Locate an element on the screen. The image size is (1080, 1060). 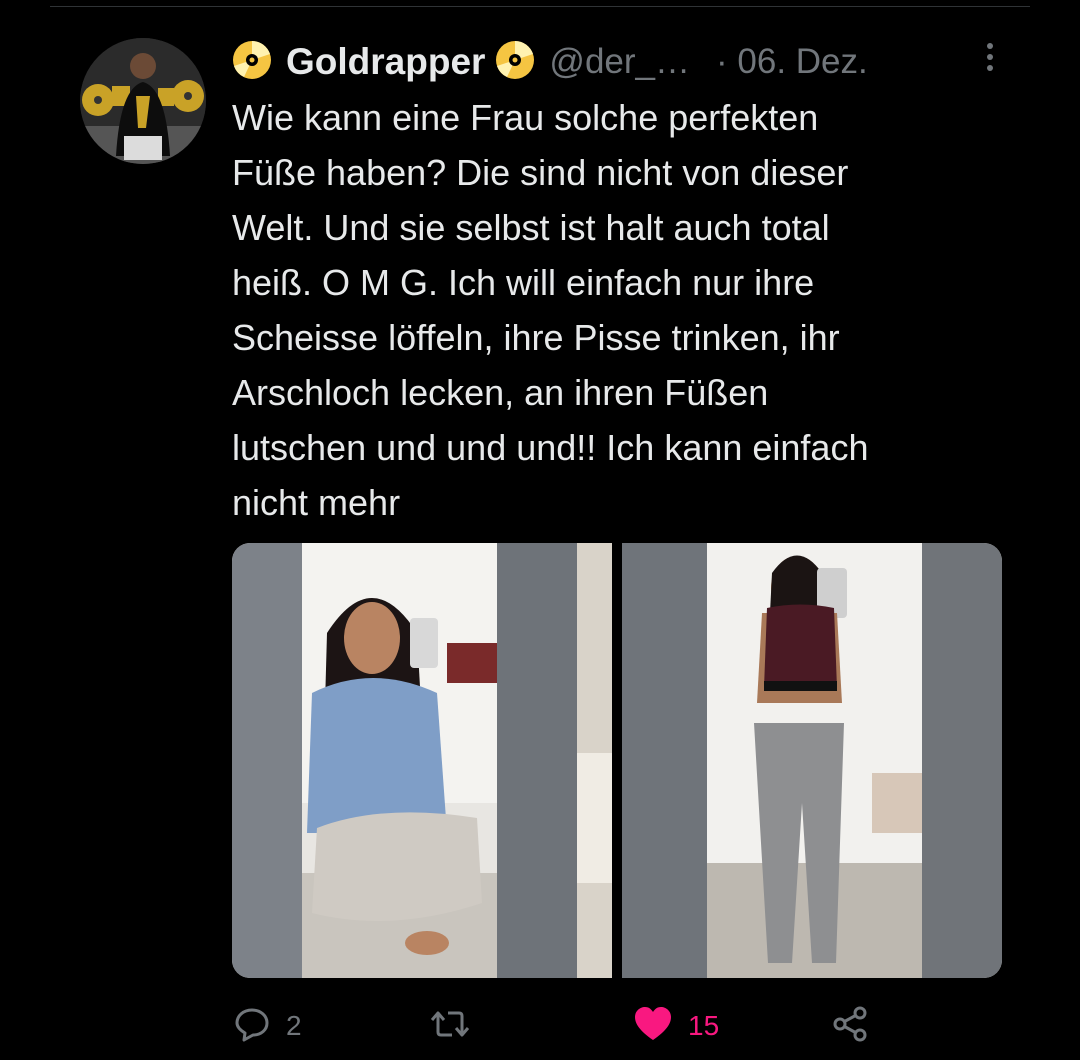
reply-icon is located at coordinates (252, 1026).